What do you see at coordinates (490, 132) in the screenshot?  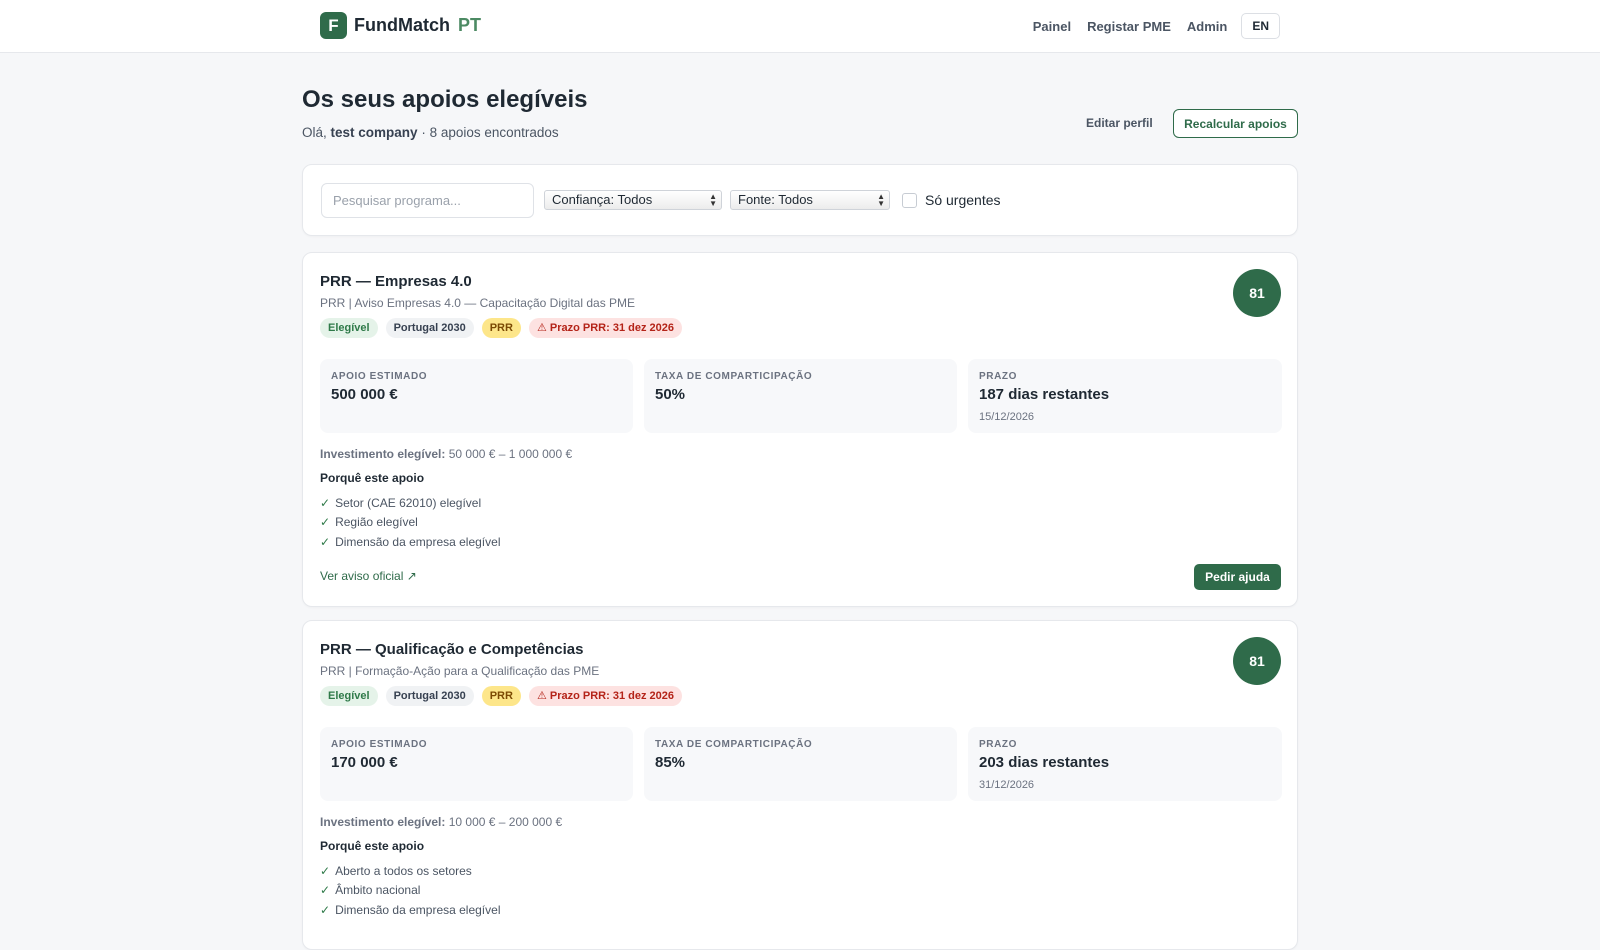 I see `results-count: · 8 apoios encontrados` at bounding box center [490, 132].